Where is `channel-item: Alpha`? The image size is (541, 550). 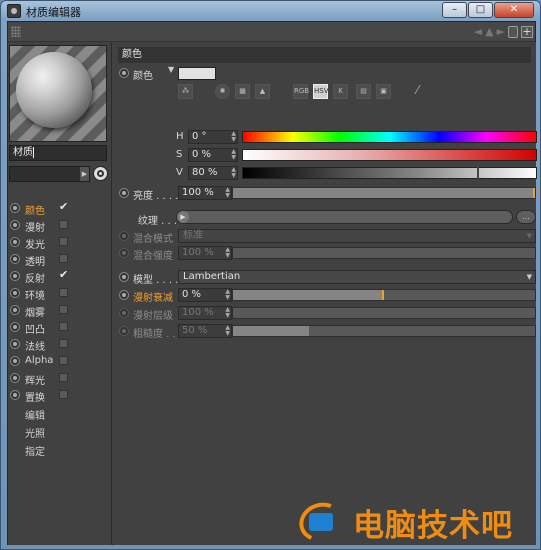 channel-item: Alpha is located at coordinates (60, 361).